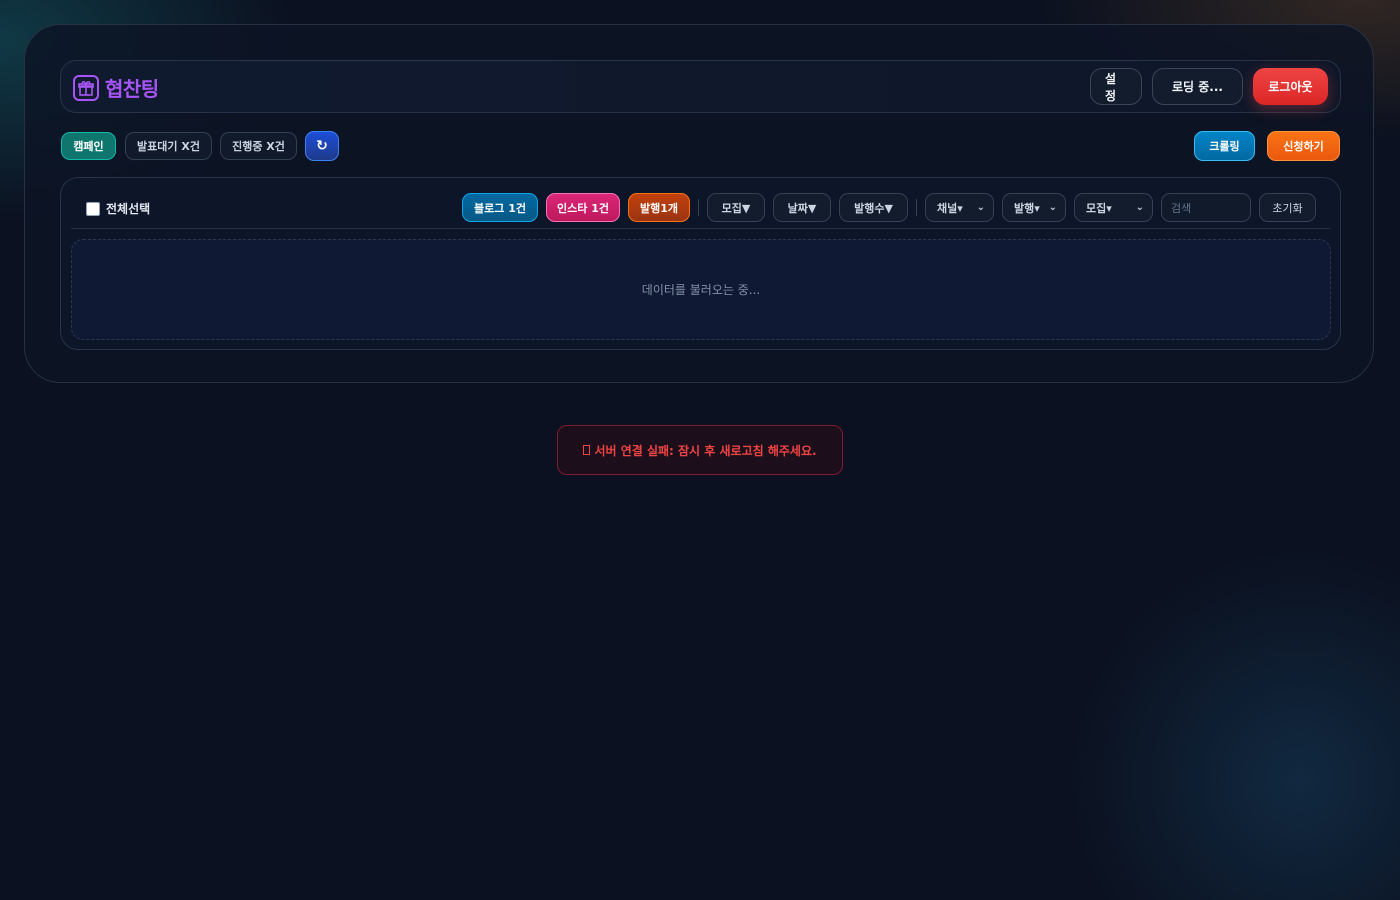 Image resolution: width=1400 pixels, height=900 pixels. What do you see at coordinates (1099, 208) in the screenshot?
I see `recruit-select-value: 모집▾` at bounding box center [1099, 208].